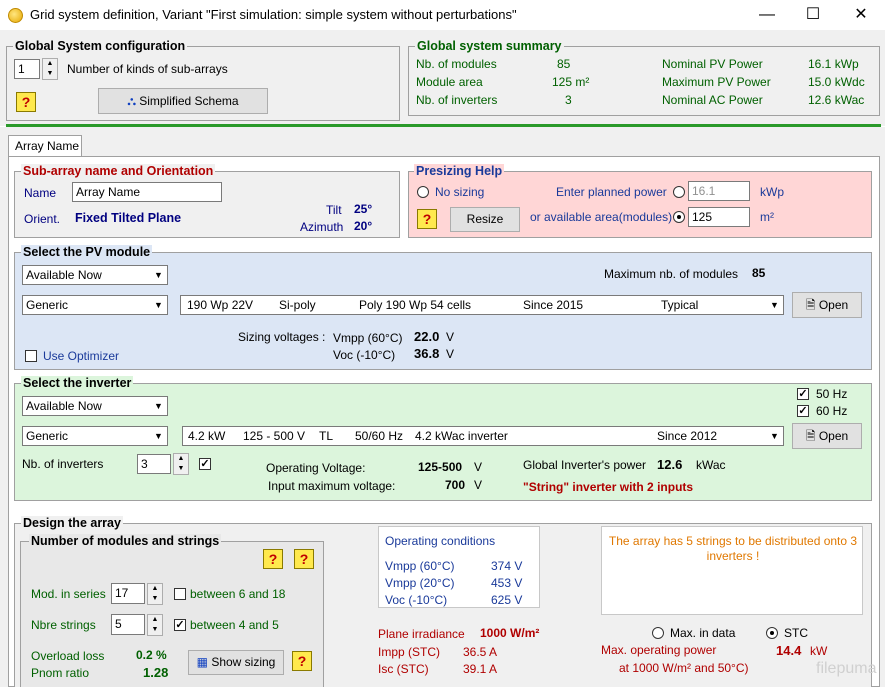  What do you see at coordinates (679, 192) in the screenshot?
I see `power-radio` at bounding box center [679, 192].